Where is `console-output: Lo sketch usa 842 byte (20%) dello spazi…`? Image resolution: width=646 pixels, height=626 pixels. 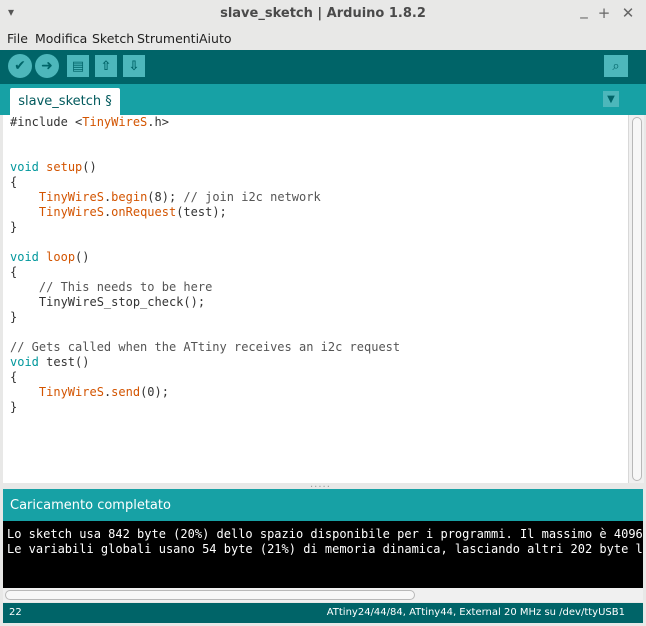
console-output: Lo sketch usa 842 byte (20%) dello spazi… is located at coordinates (323, 554).